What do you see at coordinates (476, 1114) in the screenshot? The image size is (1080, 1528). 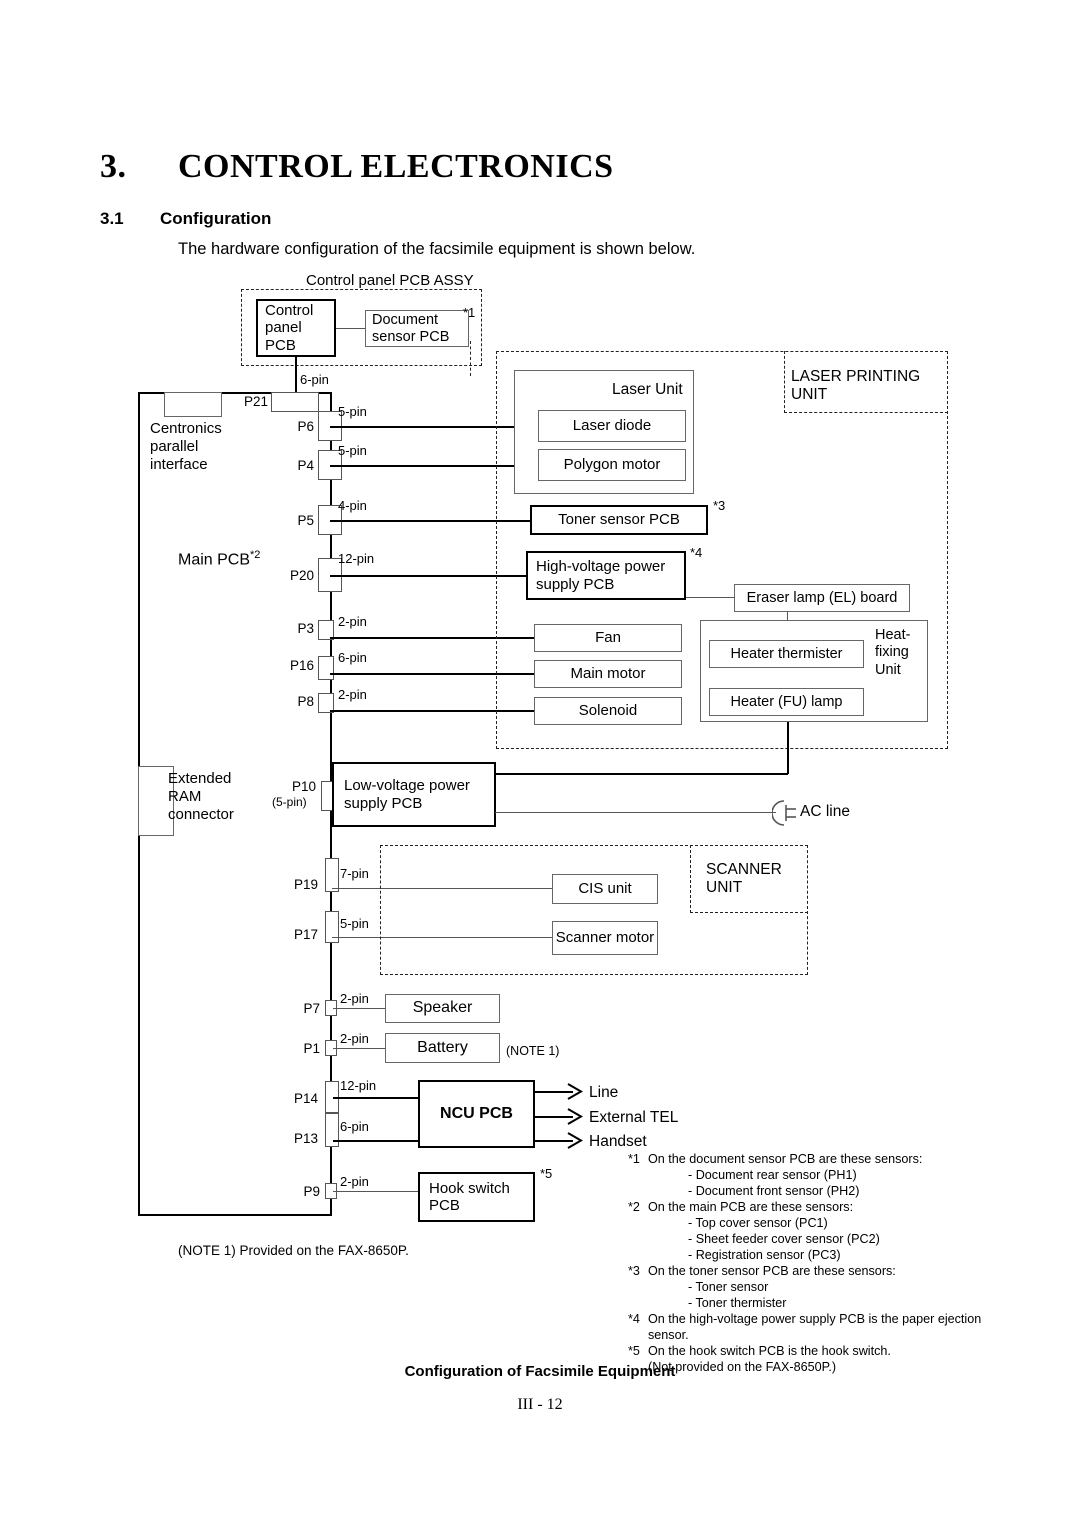 I see `block-ncu-pcb: NCU PCB` at bounding box center [476, 1114].